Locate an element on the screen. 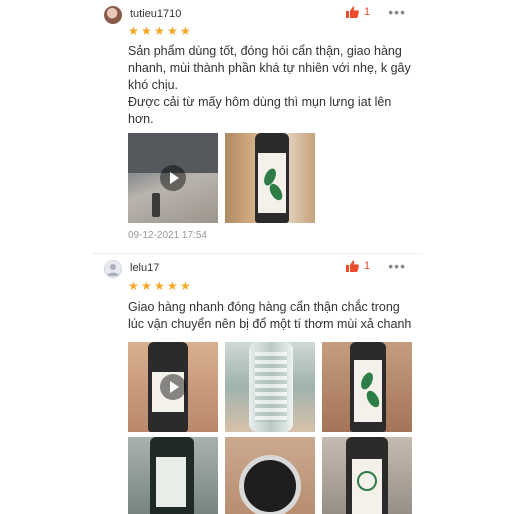  username: lelu17 is located at coordinates (144, 268).